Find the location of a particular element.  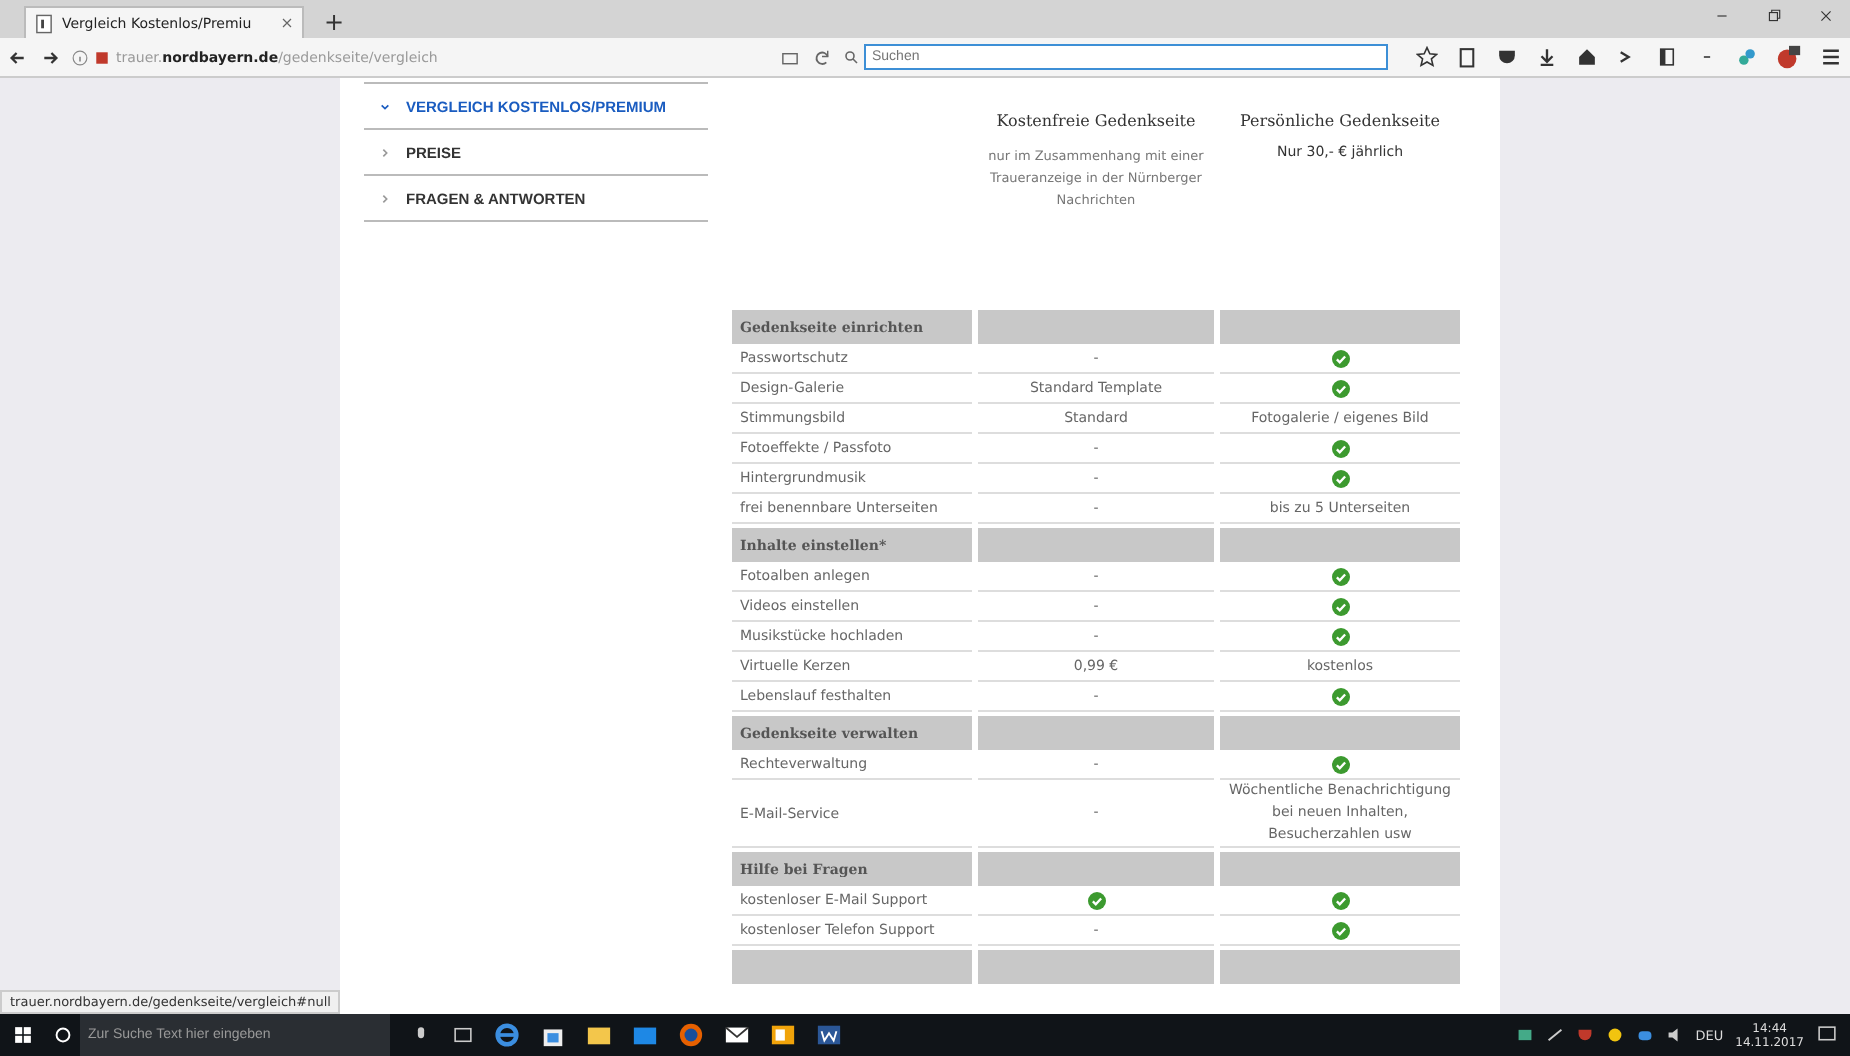

globe-icon is located at coordinates (691, 1035).